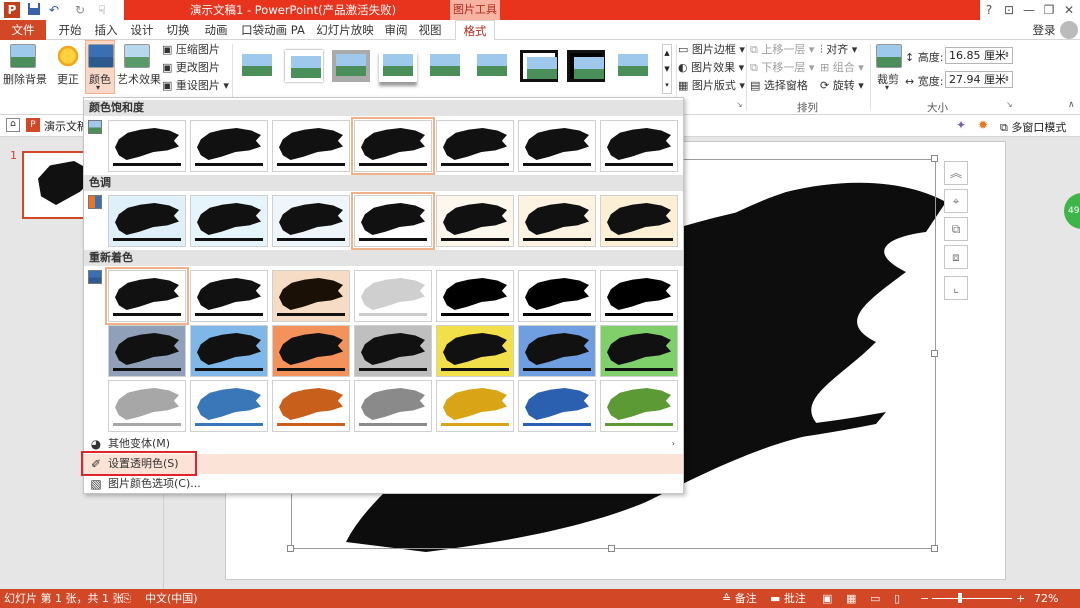 The width and height of the screenshot is (1080, 608). Describe the element at coordinates (711, 67) in the screenshot. I see `picture-effects-button: ◐ 图片效果 ▾` at that location.